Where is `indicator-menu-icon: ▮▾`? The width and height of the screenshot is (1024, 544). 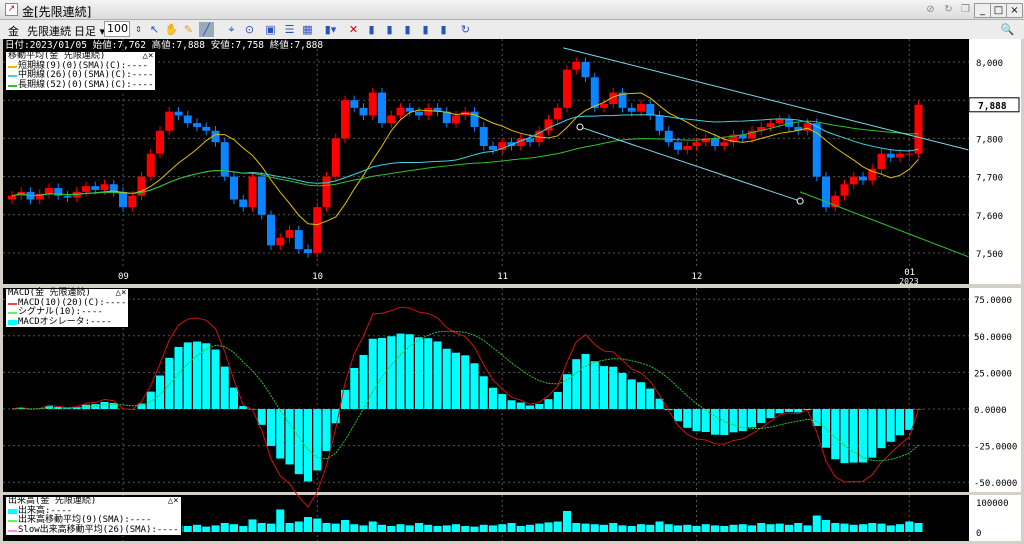 indicator-menu-icon: ▮▾ is located at coordinates (330, 29).